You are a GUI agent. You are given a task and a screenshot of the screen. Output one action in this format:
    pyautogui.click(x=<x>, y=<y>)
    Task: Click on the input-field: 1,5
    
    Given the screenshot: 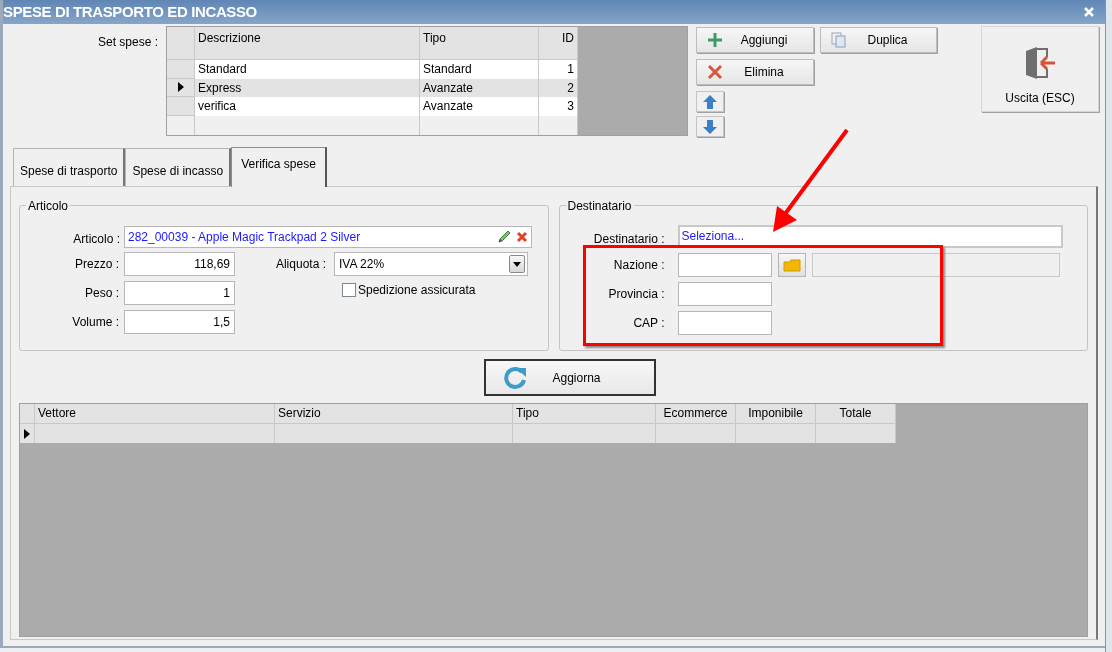 What is the action you would take?
    pyautogui.click(x=179, y=322)
    